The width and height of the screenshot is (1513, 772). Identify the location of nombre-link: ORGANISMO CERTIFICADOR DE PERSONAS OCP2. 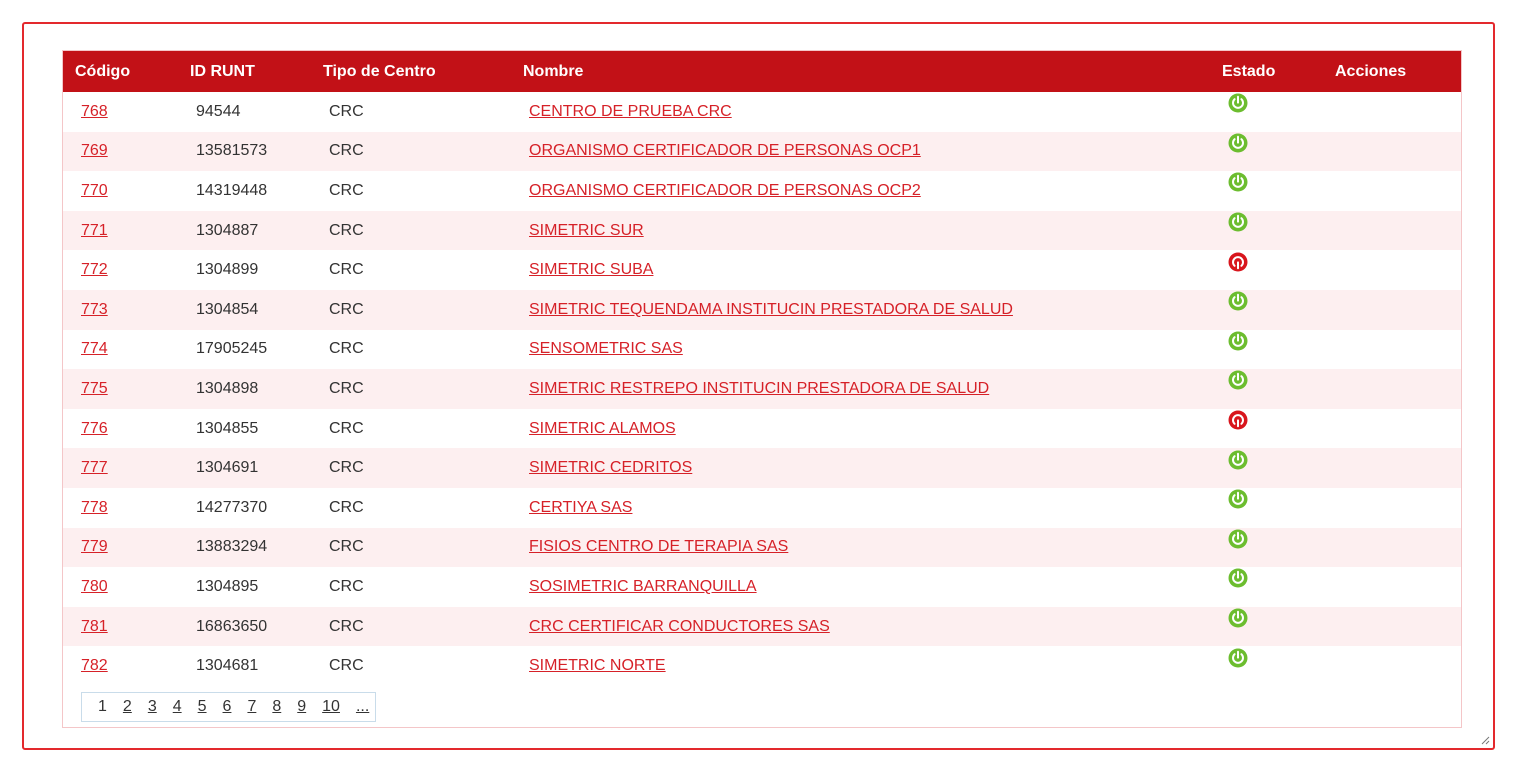
(725, 190).